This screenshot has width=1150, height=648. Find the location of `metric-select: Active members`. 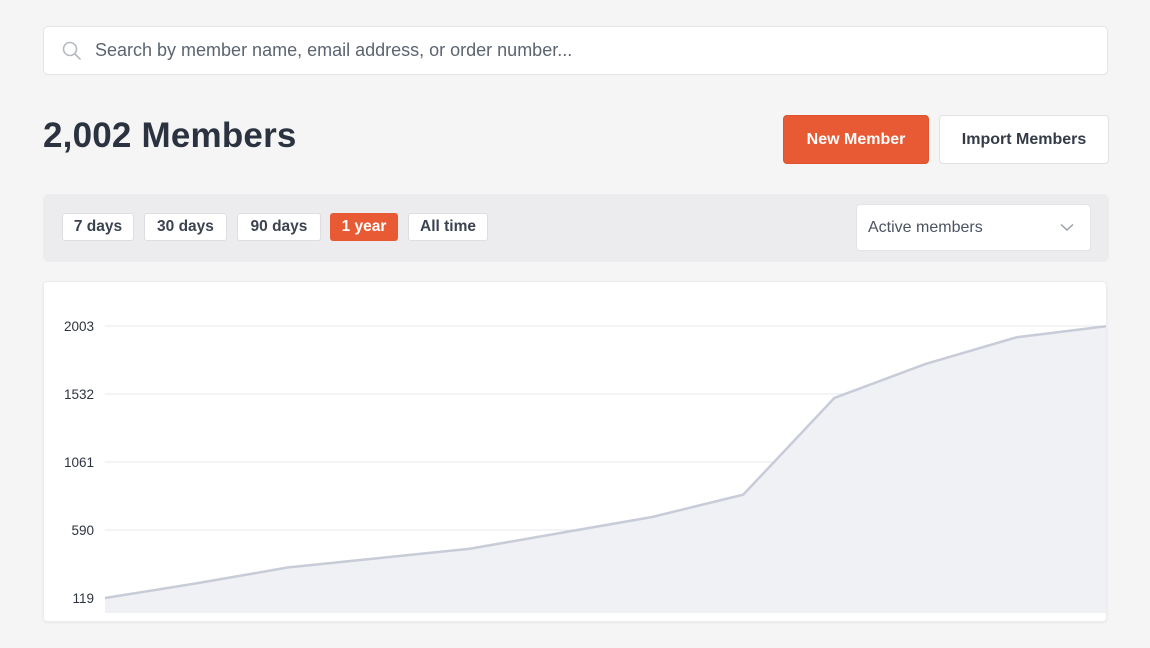

metric-select: Active members is located at coordinates (973, 227).